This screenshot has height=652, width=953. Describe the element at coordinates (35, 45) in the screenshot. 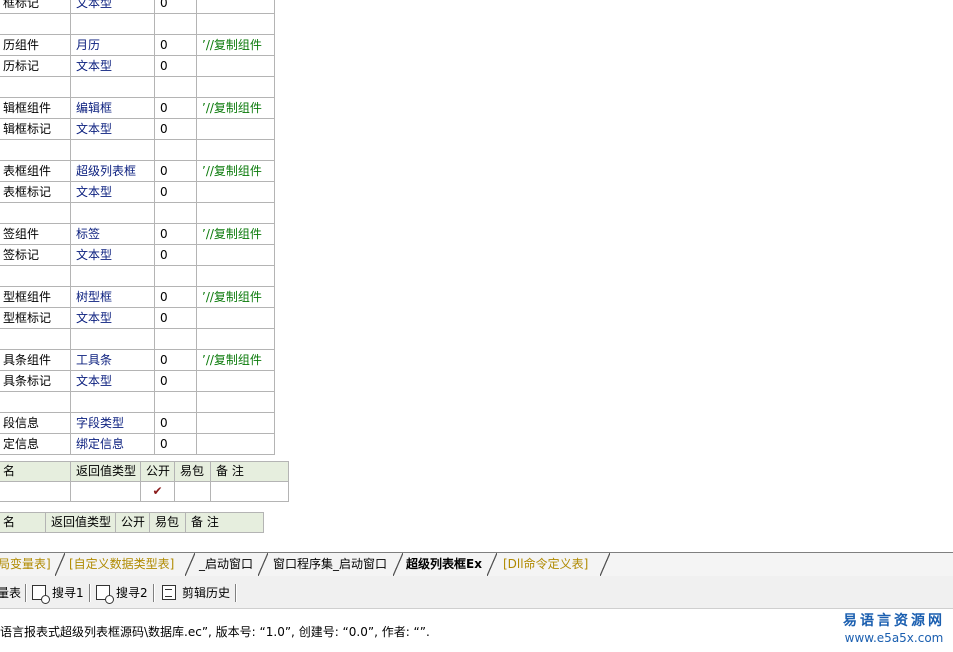

I see `member-name-cell: 历组件` at that location.